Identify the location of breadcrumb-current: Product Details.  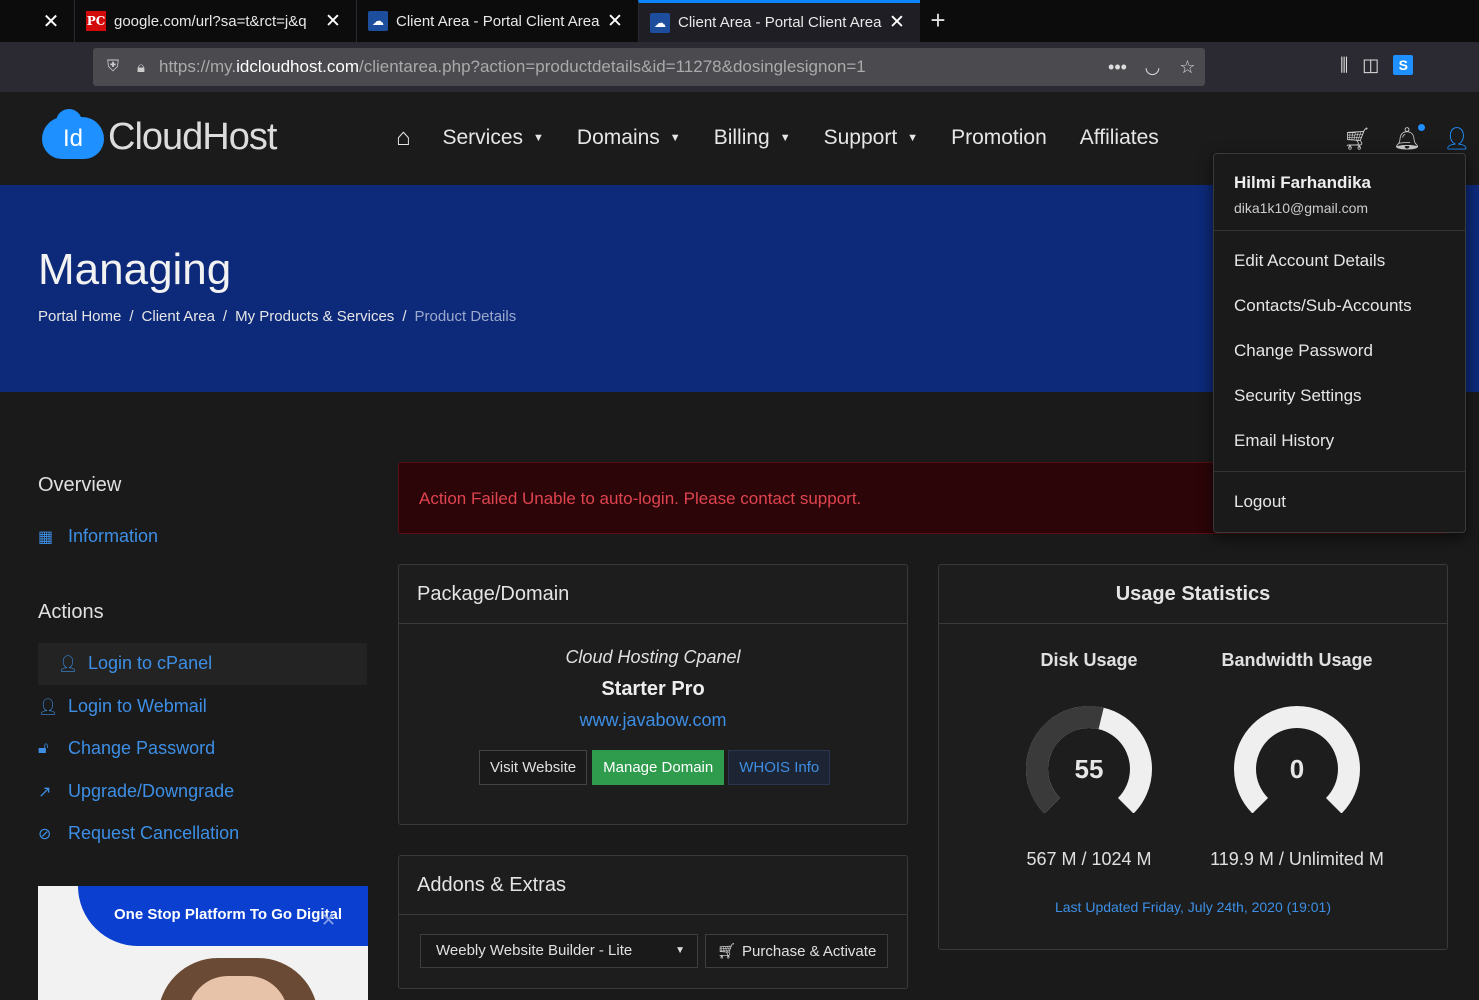
(465, 316).